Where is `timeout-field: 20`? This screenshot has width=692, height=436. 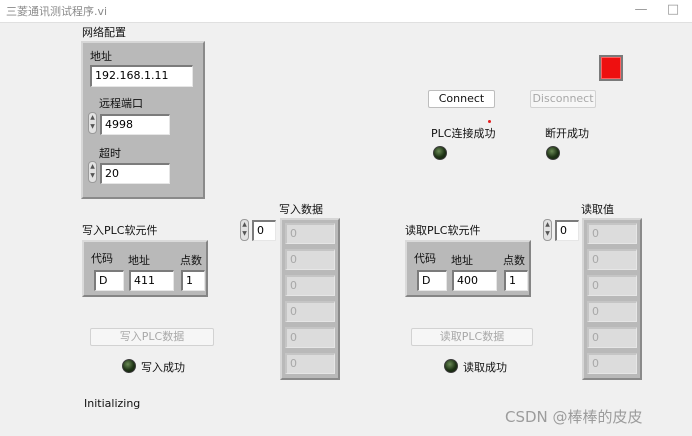
timeout-field: 20 is located at coordinates (135, 173).